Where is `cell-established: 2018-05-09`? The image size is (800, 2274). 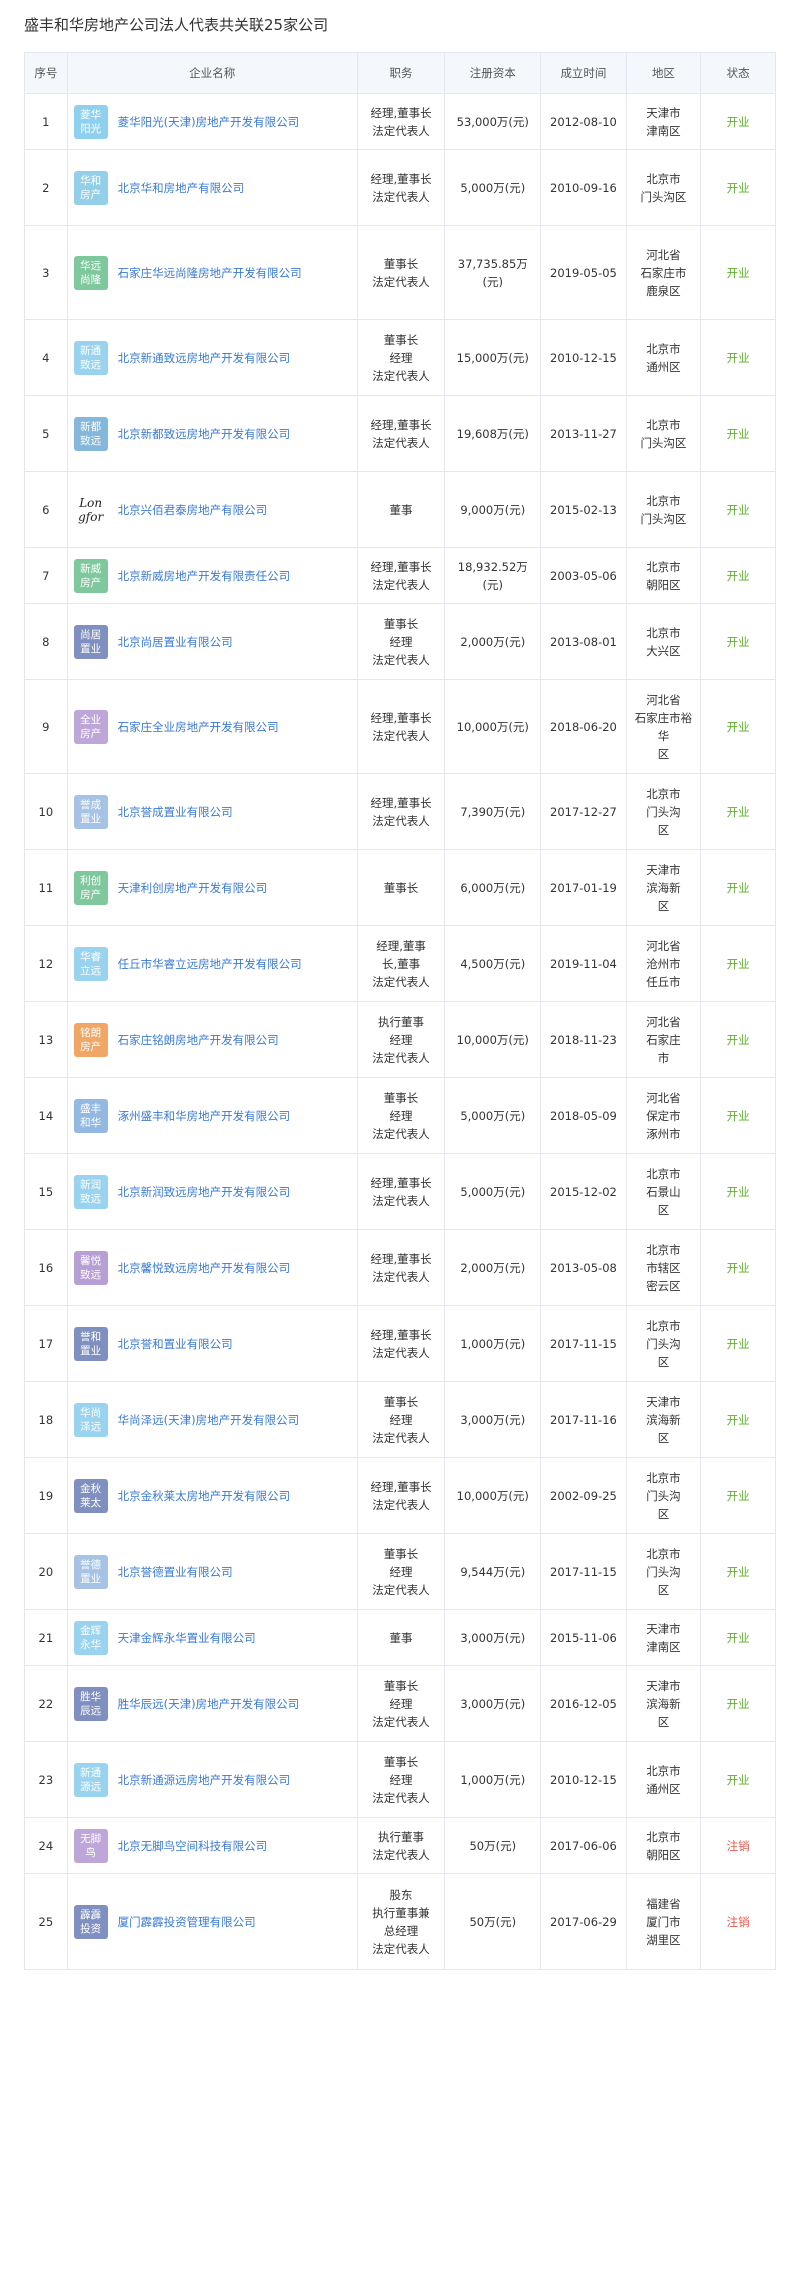 cell-established: 2018-05-09 is located at coordinates (583, 1115).